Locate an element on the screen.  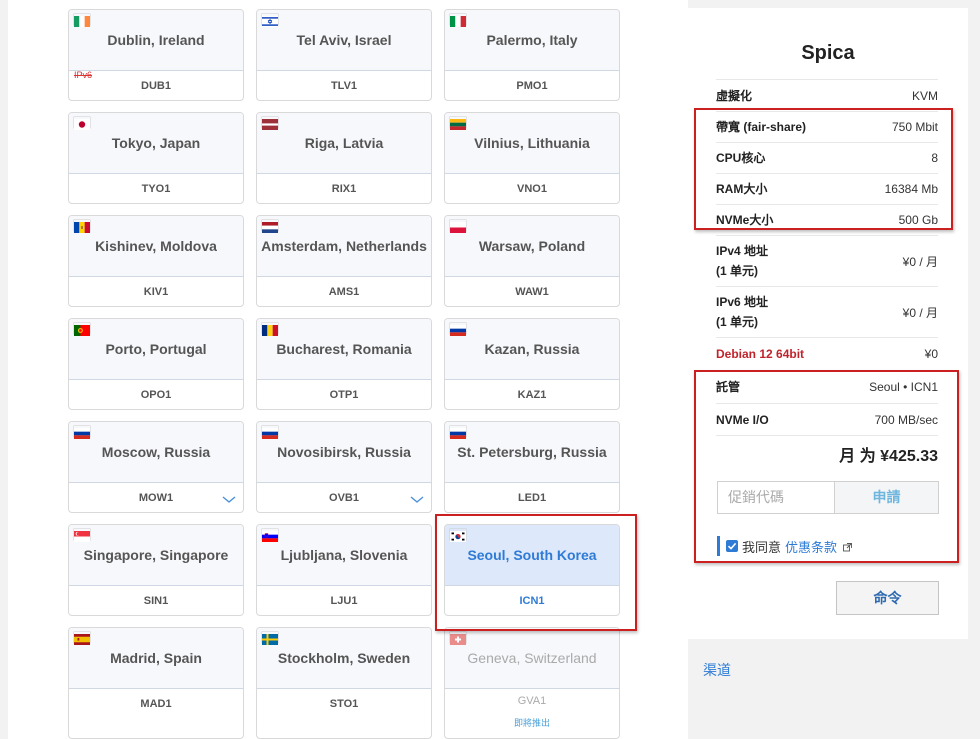
flag-lv-icon is located at coordinates (270, 123).